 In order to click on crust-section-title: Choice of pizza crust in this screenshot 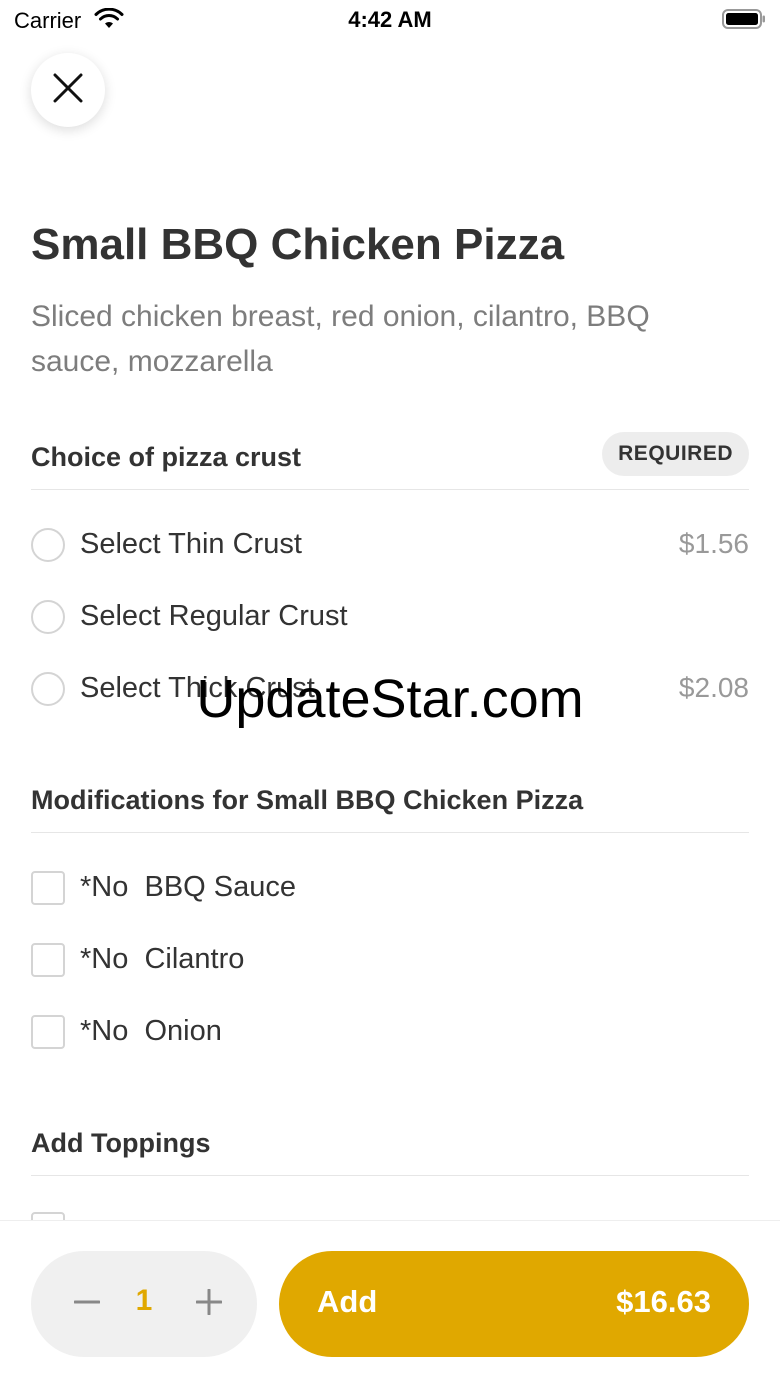, I will do `click(166, 457)`.